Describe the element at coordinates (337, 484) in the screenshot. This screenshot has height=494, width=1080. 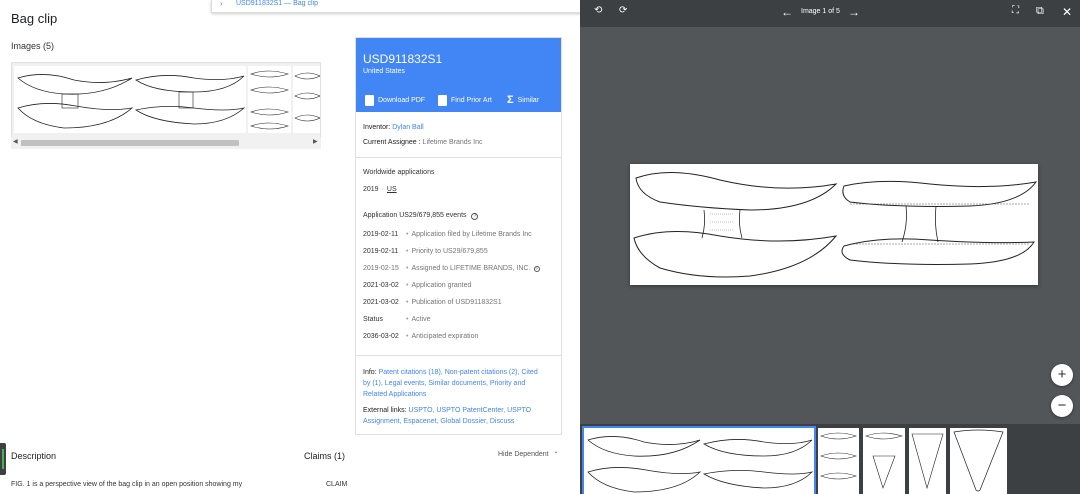
I see `claim-text: CLAIM` at that location.